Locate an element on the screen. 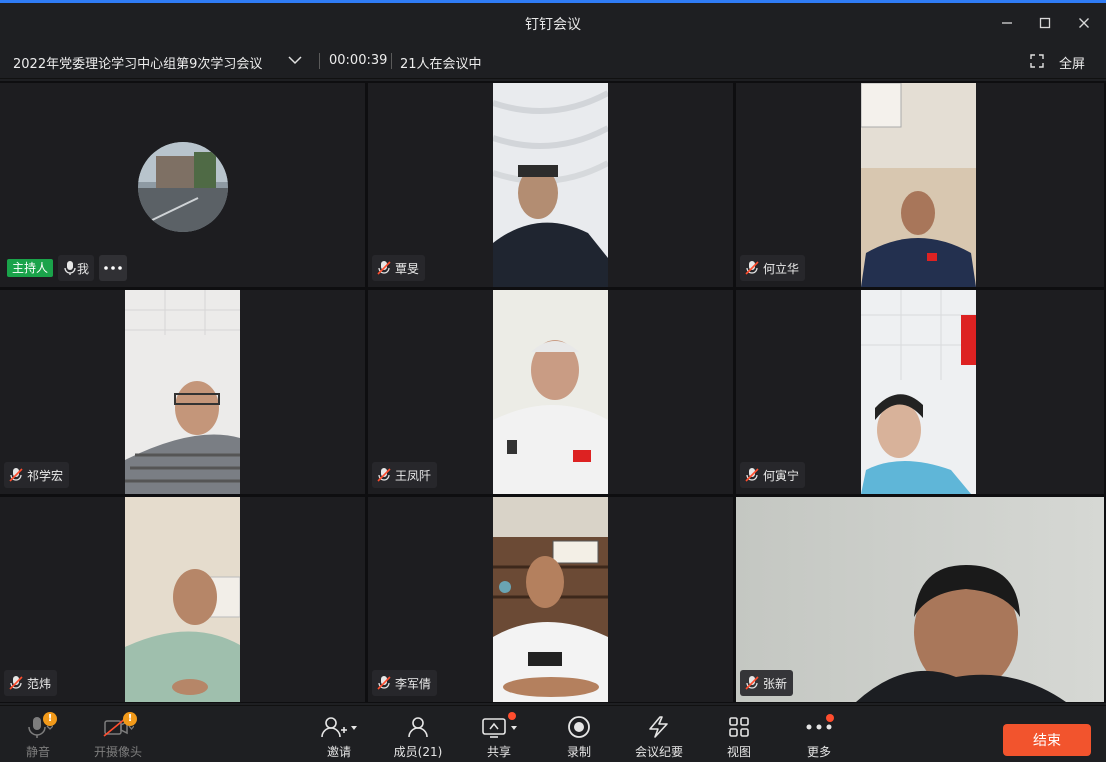  video-tile: 何寅宁 is located at coordinates (920, 392).